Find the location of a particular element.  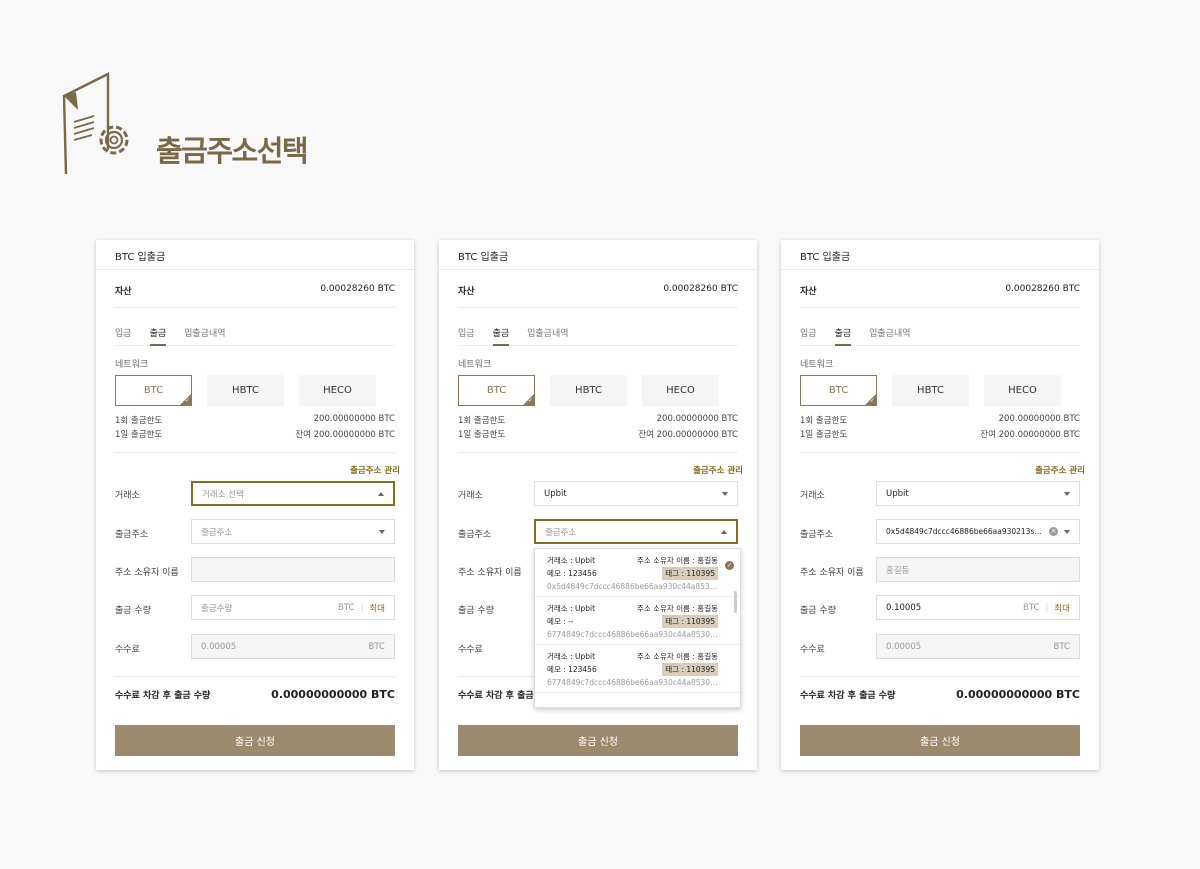

amount-input: 0.10005 BTC | 최대 is located at coordinates (978, 607).